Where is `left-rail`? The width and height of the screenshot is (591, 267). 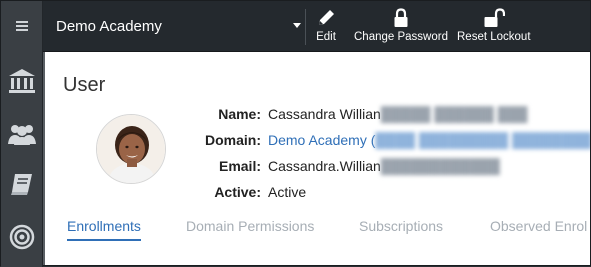
left-rail is located at coordinates (22, 134).